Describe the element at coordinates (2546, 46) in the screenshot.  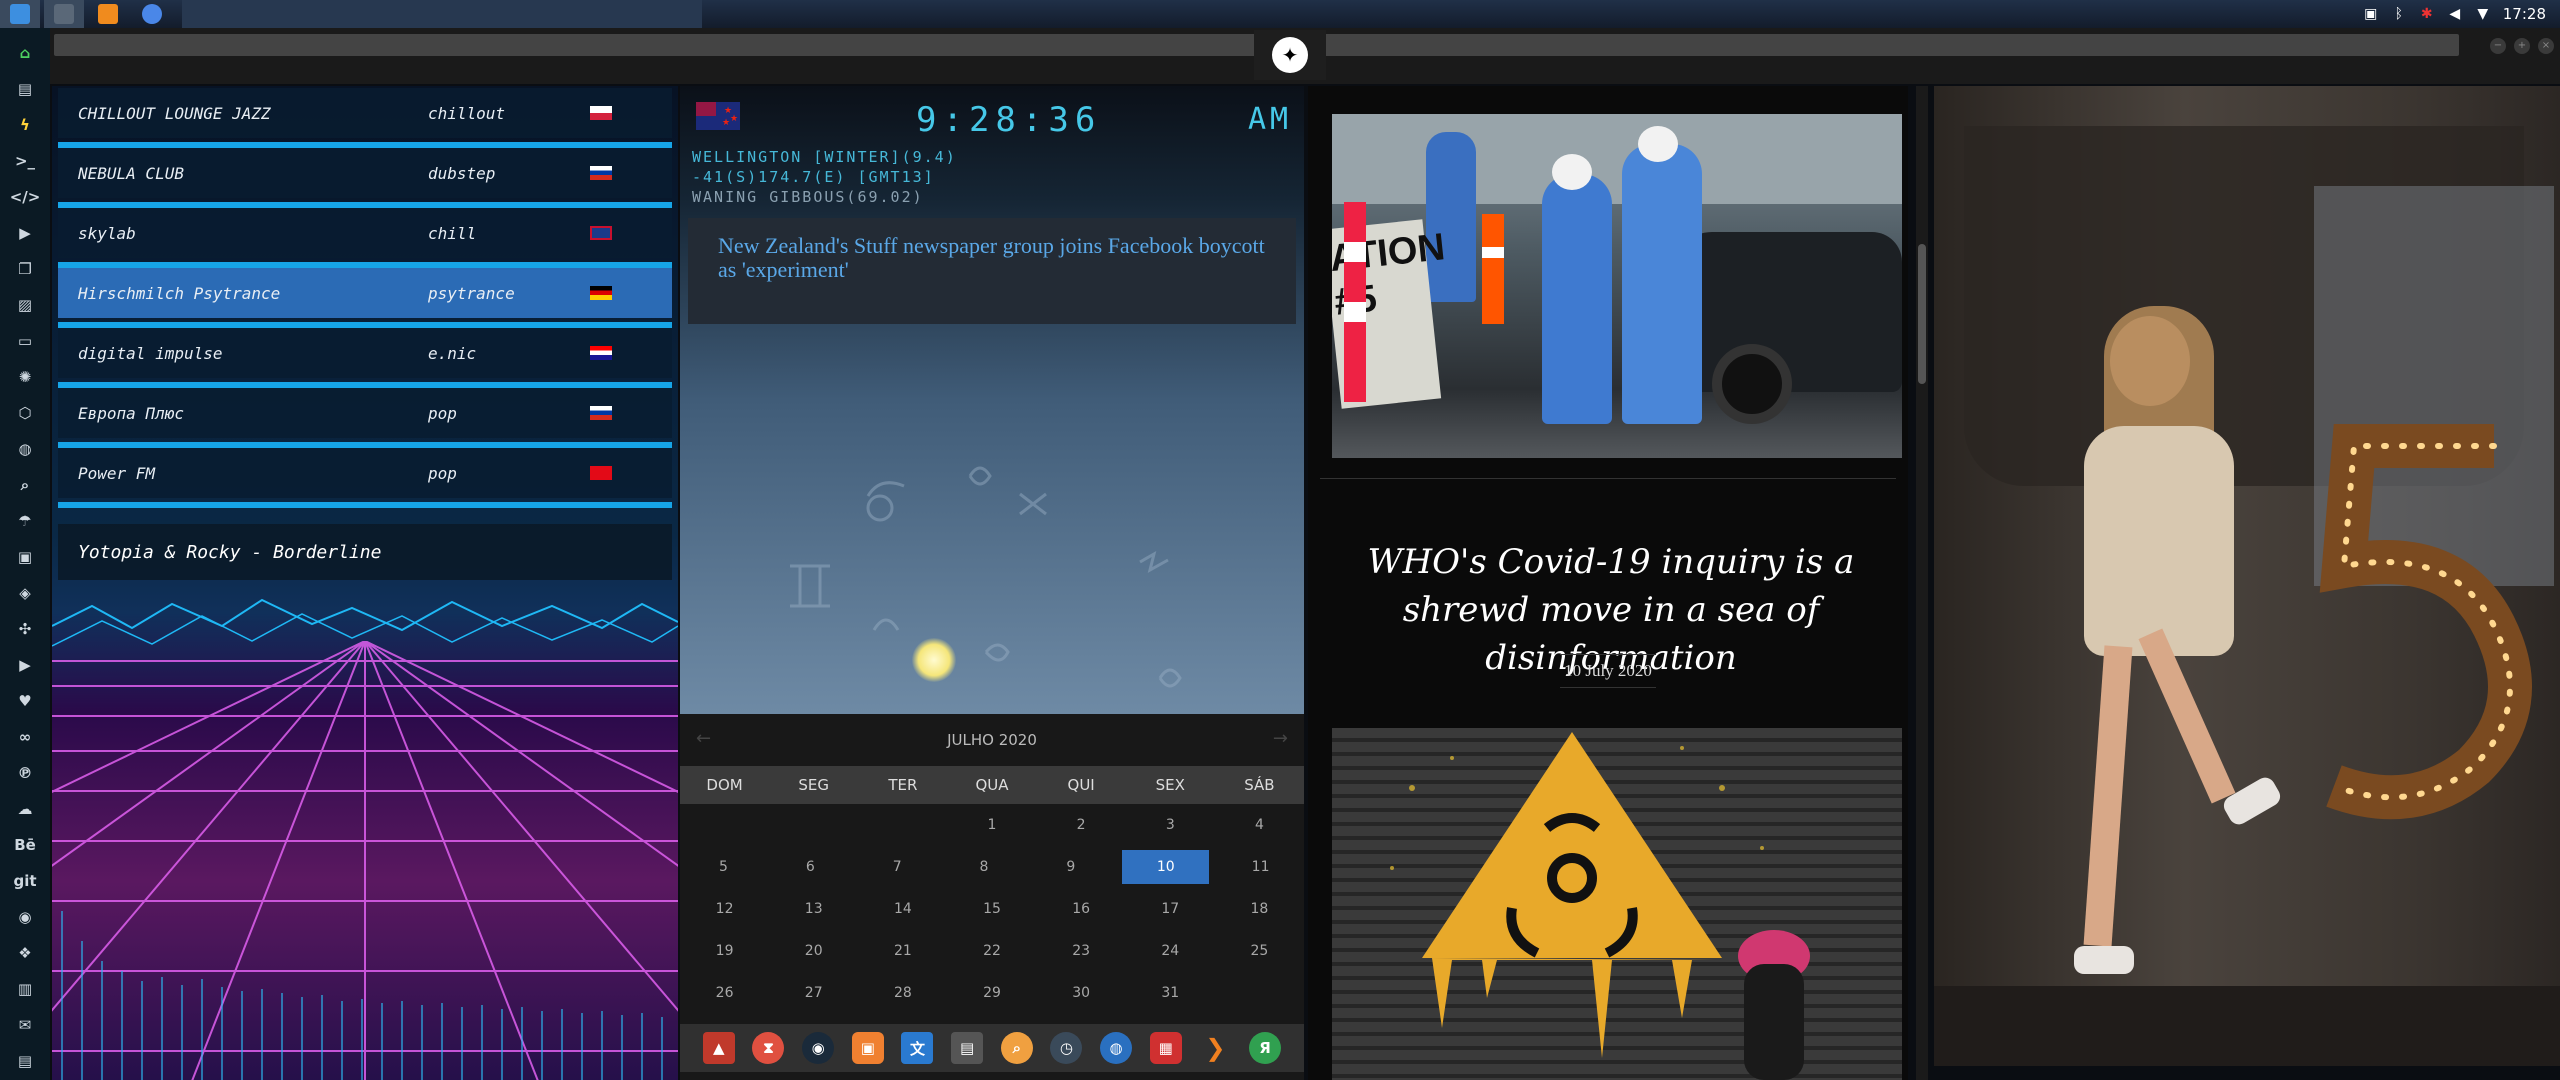
I see `close-icon: ×` at that location.